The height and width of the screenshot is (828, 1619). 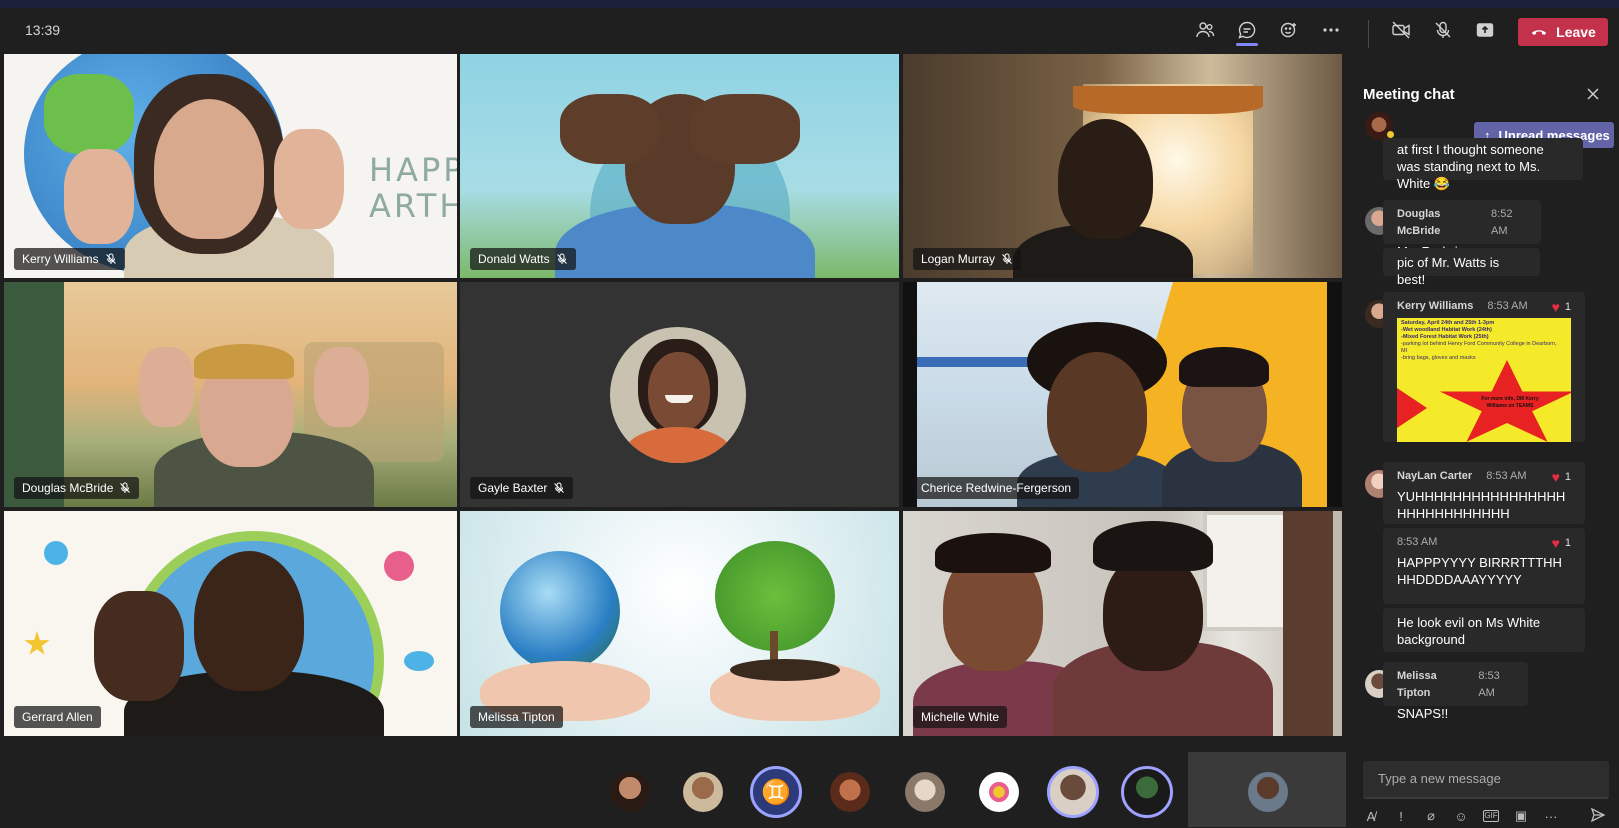 What do you see at coordinates (516, 717) in the screenshot?
I see `participant-name-tag: Melissa Tipton` at bounding box center [516, 717].